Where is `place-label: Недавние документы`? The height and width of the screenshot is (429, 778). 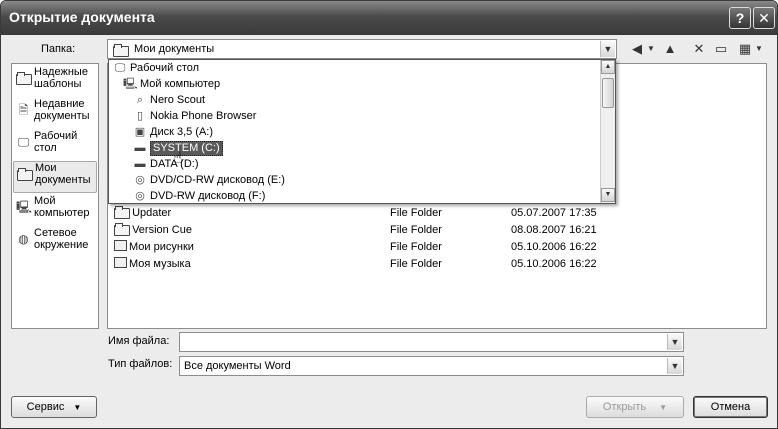
place-label: Недавние документы is located at coordinates (62, 110).